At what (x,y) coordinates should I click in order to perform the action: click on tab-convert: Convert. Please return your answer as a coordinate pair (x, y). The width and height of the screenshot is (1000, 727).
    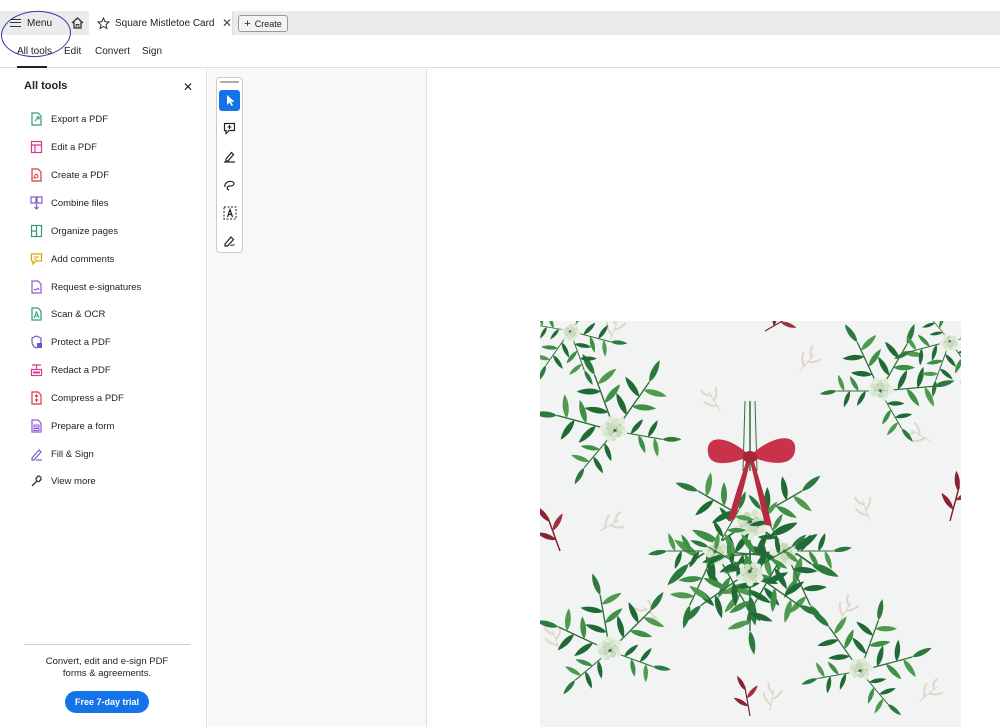
    Looking at the image, I should click on (112, 51).